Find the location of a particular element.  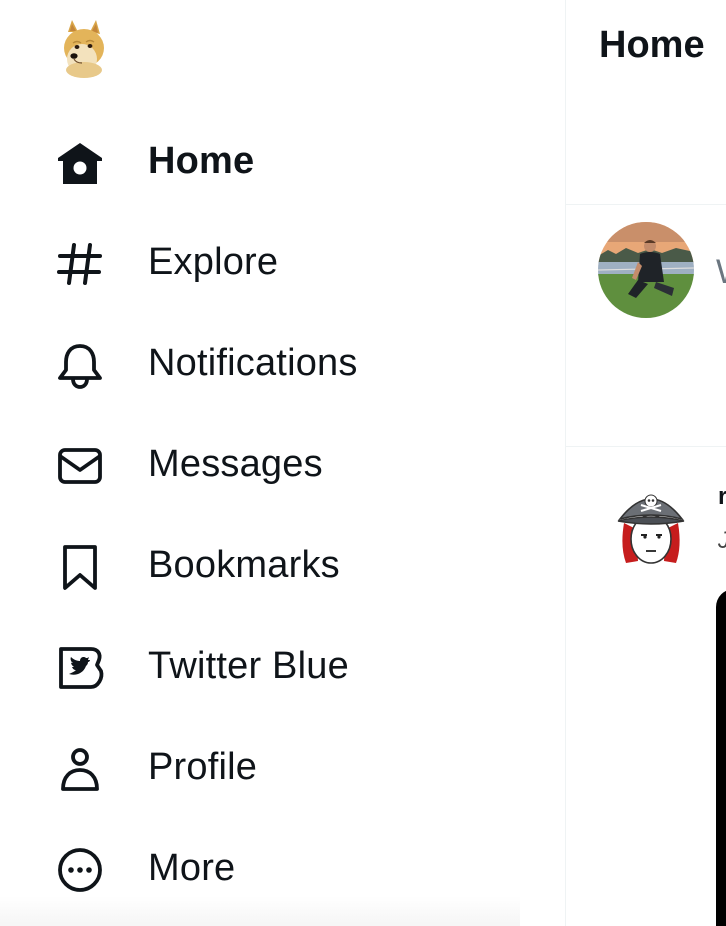

nav-item-label: More is located at coordinates (192, 868).